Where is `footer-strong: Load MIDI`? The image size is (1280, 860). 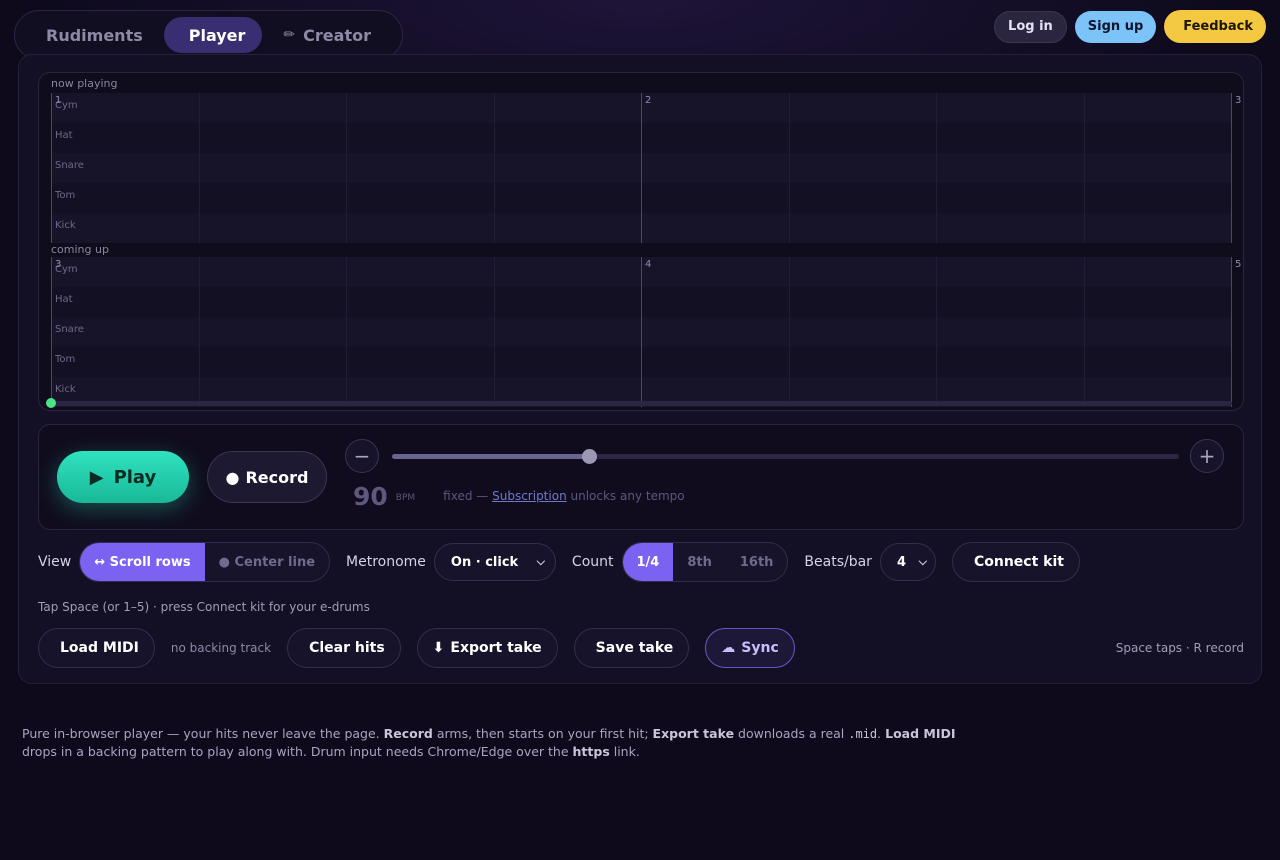
footer-strong: Load MIDI is located at coordinates (920, 733).